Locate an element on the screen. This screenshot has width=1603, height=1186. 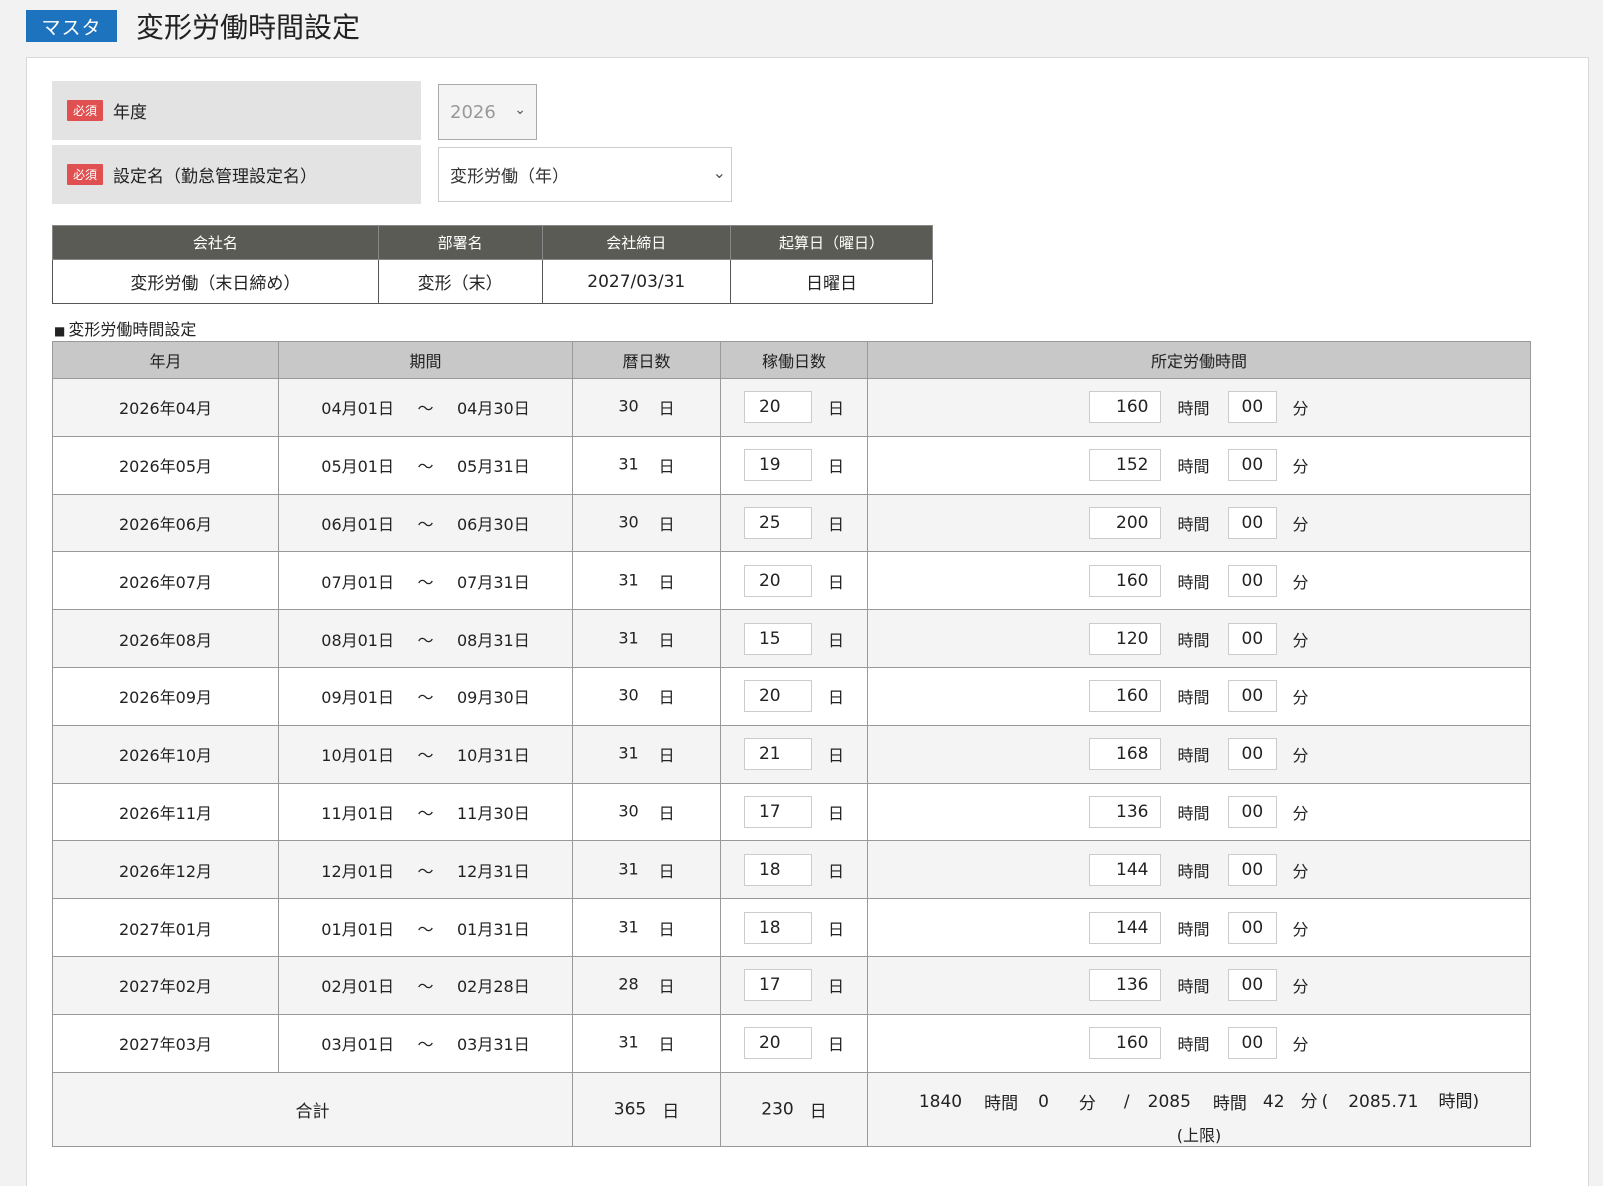
table-row: 2027年02月 02月01日〜 02月28日 28 日 17 日 136 時間 00 分 is located at coordinates (791, 985).